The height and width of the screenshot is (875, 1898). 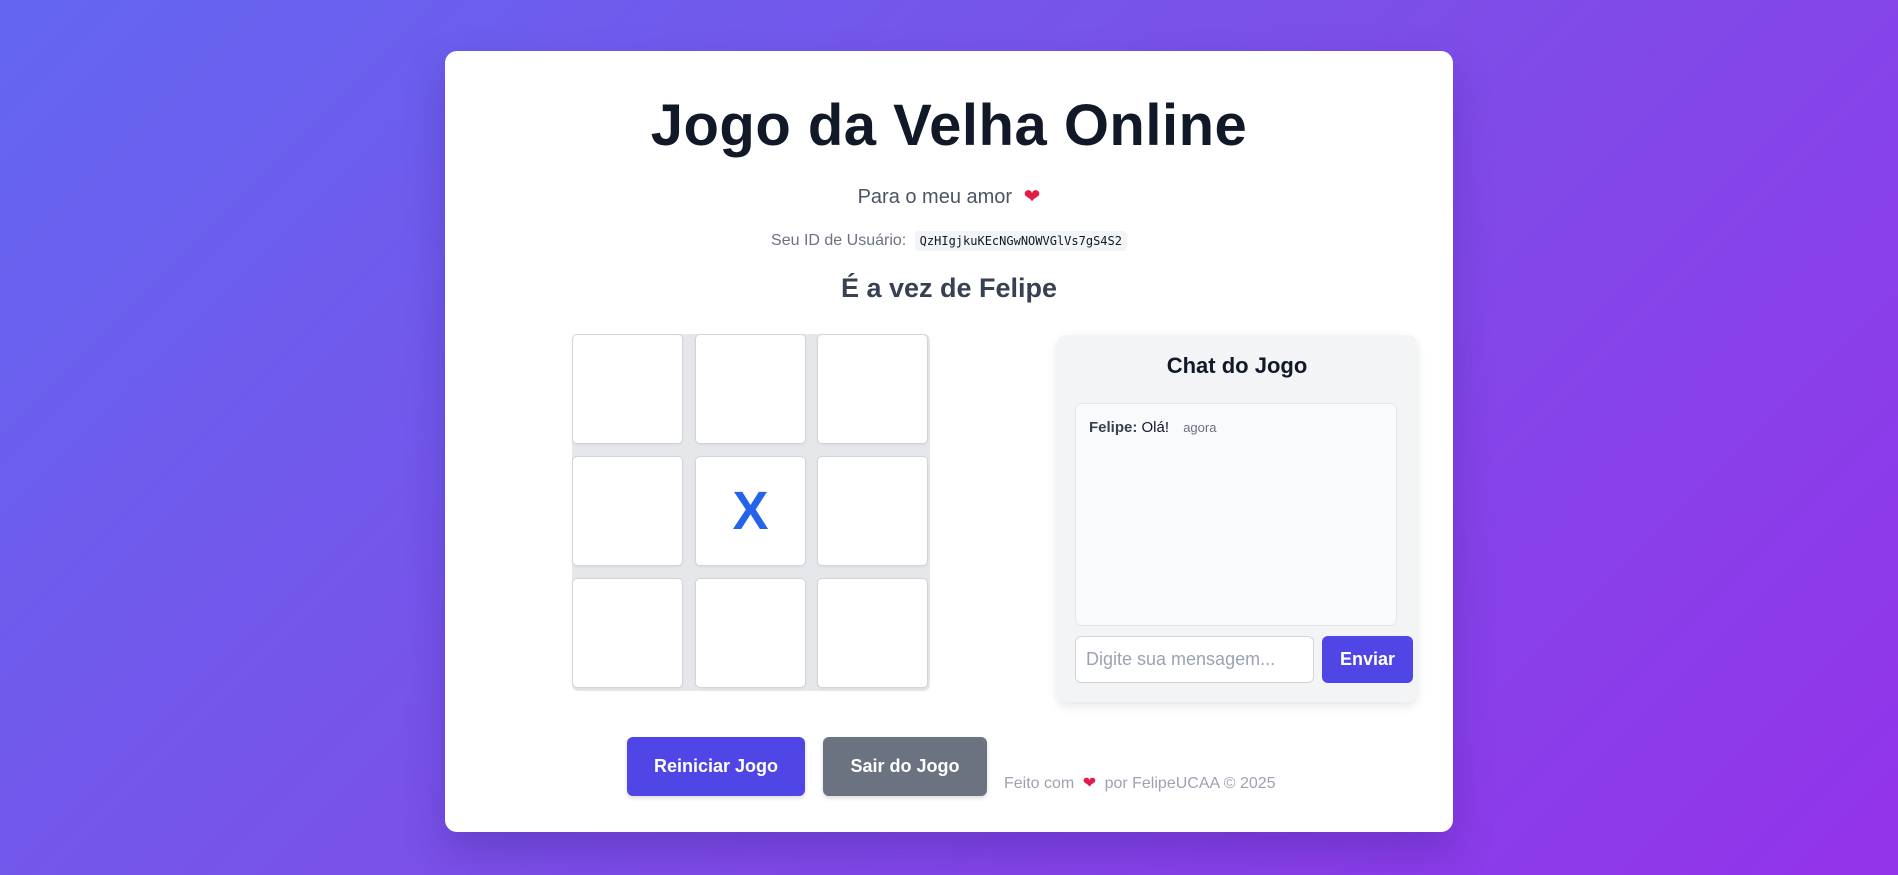 What do you see at coordinates (1039, 783) in the screenshot?
I see `footer-prefix: Feito com` at bounding box center [1039, 783].